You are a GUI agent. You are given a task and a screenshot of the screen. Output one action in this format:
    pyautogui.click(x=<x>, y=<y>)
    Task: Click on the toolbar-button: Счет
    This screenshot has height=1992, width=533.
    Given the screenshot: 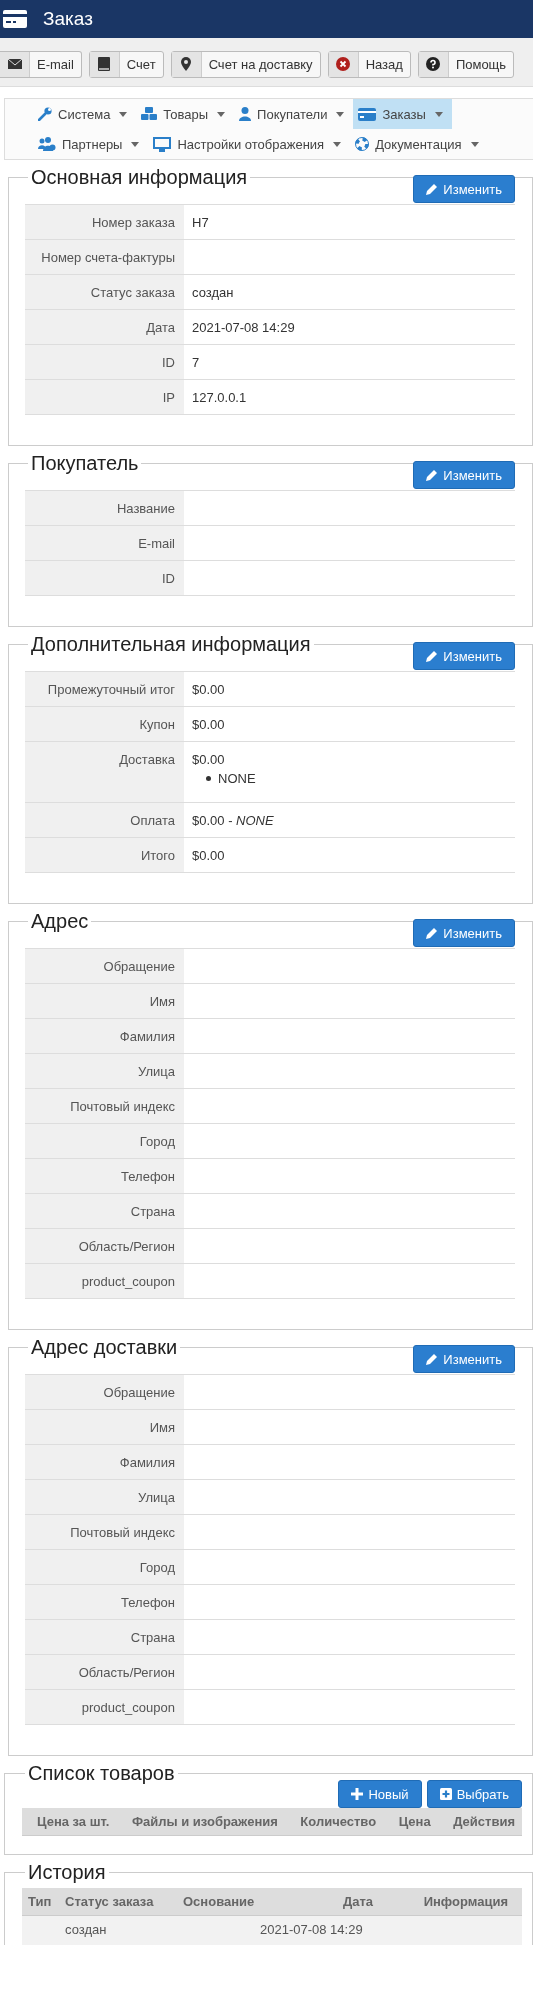 What is the action you would take?
    pyautogui.click(x=126, y=64)
    